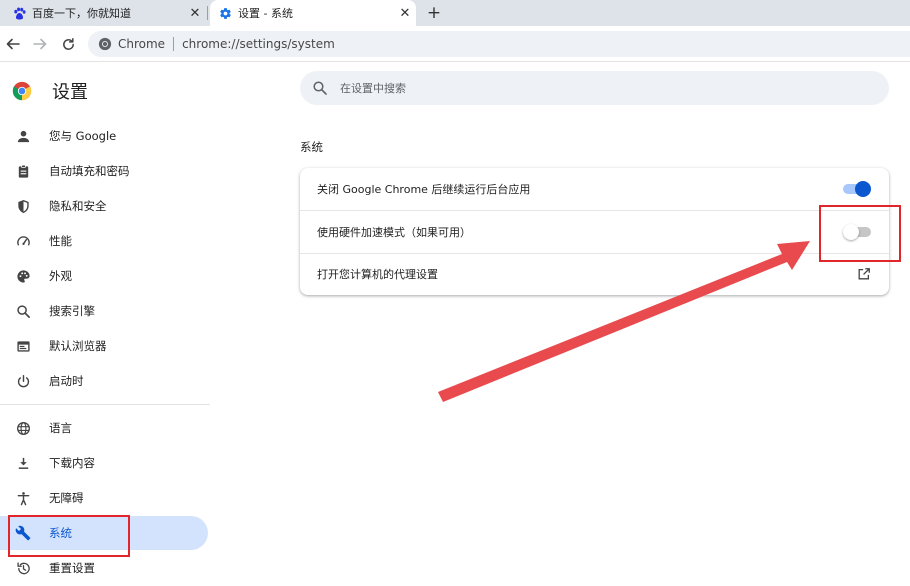  I want to click on tab-strip: 百度一下，你就知道 ✕ 设置 - 系统 ✕ +, so click(455, 13).